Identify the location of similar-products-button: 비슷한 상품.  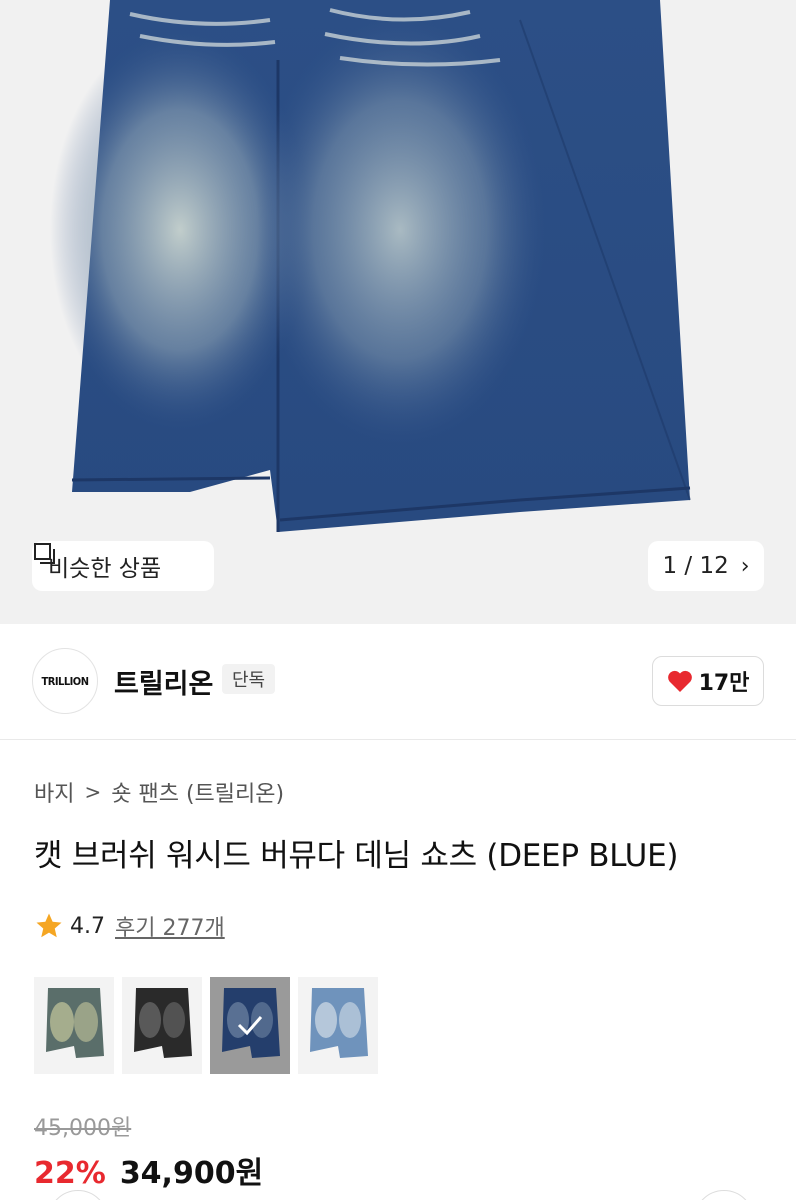
(123, 566).